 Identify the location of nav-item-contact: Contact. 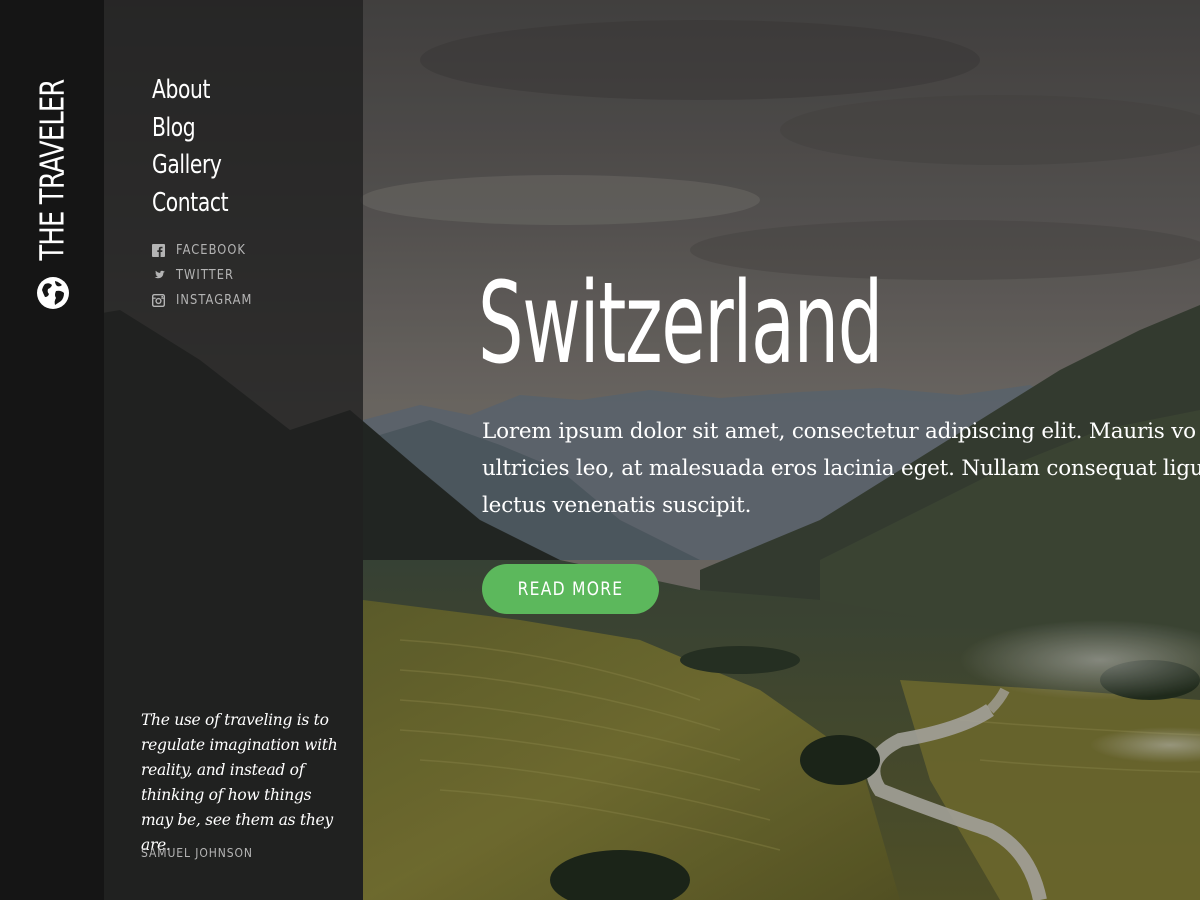
(201, 204).